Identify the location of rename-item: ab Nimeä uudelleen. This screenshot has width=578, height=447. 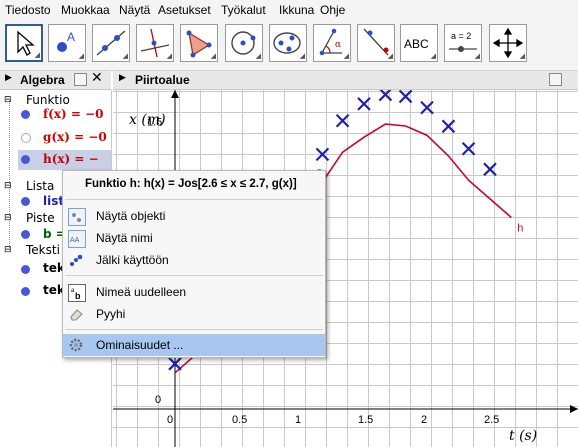
(194, 292).